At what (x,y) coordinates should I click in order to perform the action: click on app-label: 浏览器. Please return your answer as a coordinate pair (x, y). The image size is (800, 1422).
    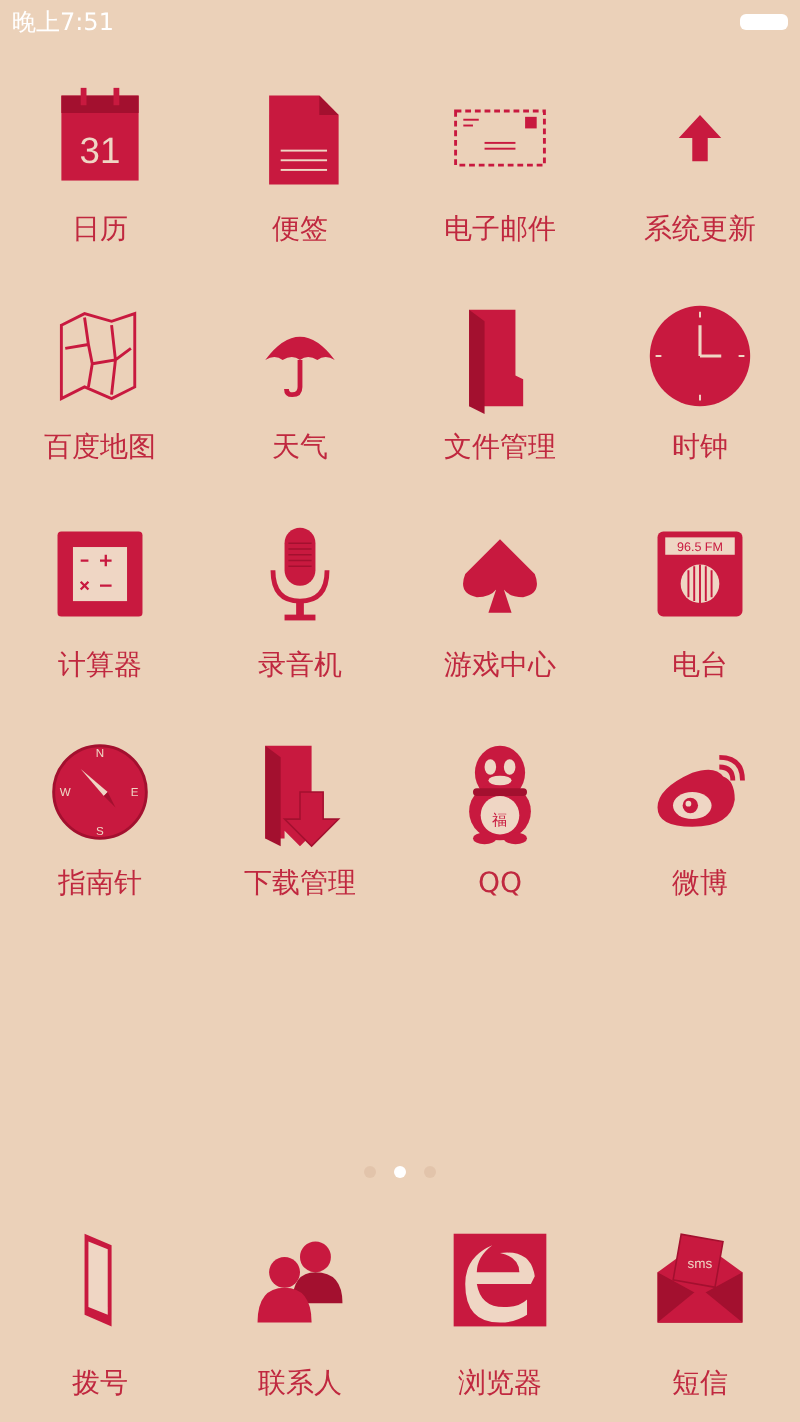
    Looking at the image, I should click on (500, 1384).